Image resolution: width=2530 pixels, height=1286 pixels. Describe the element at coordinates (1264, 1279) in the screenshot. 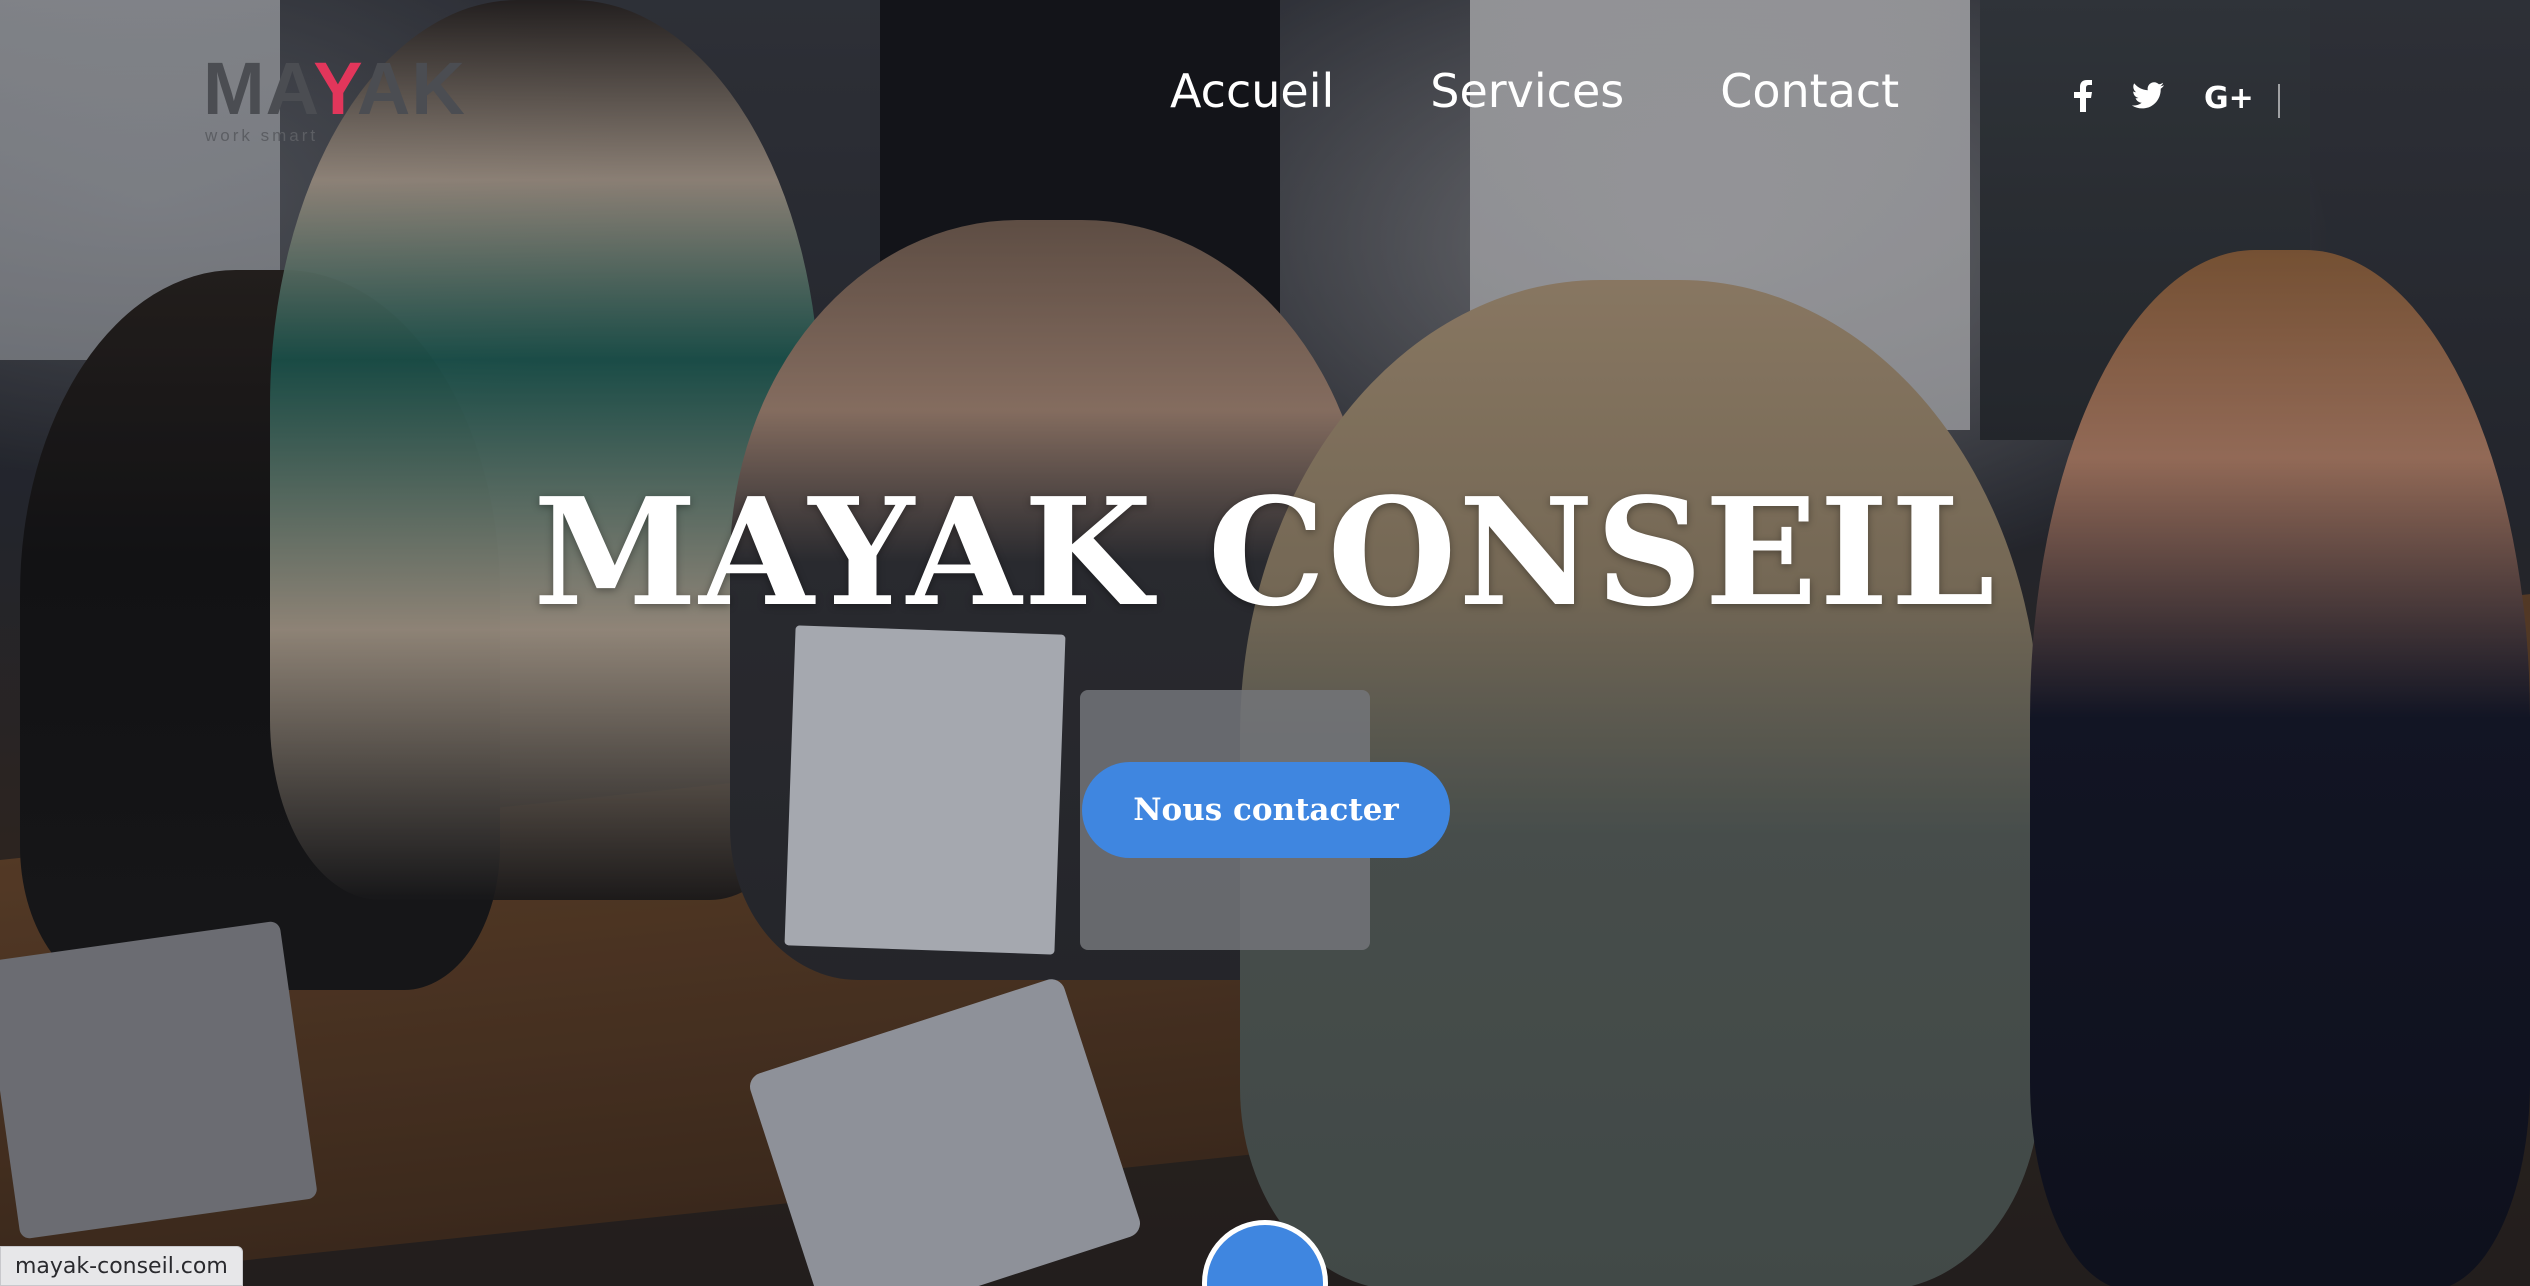

I see `chevron-down-icon: ⌄` at that location.